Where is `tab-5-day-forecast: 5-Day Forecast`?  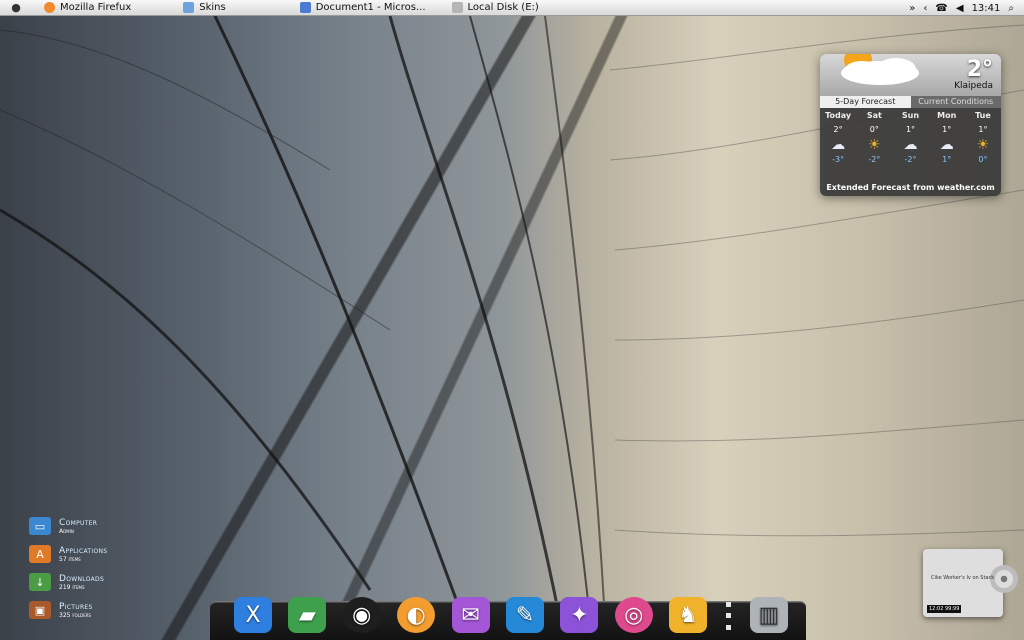
tab-5-day-forecast: 5-Day Forecast is located at coordinates (865, 102).